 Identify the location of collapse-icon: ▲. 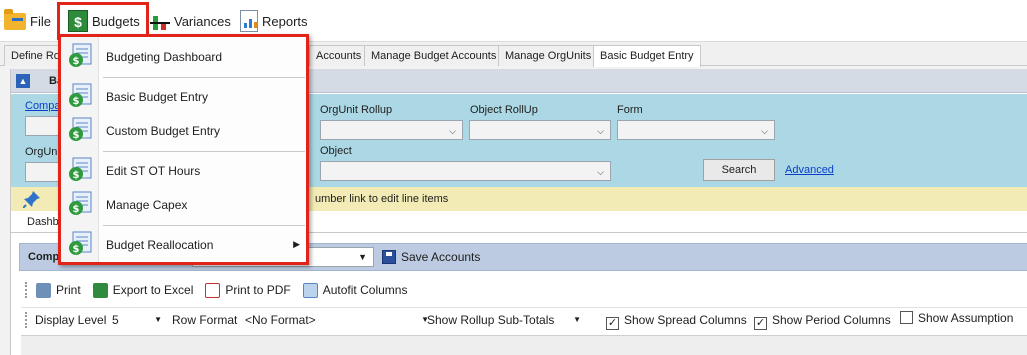
(23, 81).